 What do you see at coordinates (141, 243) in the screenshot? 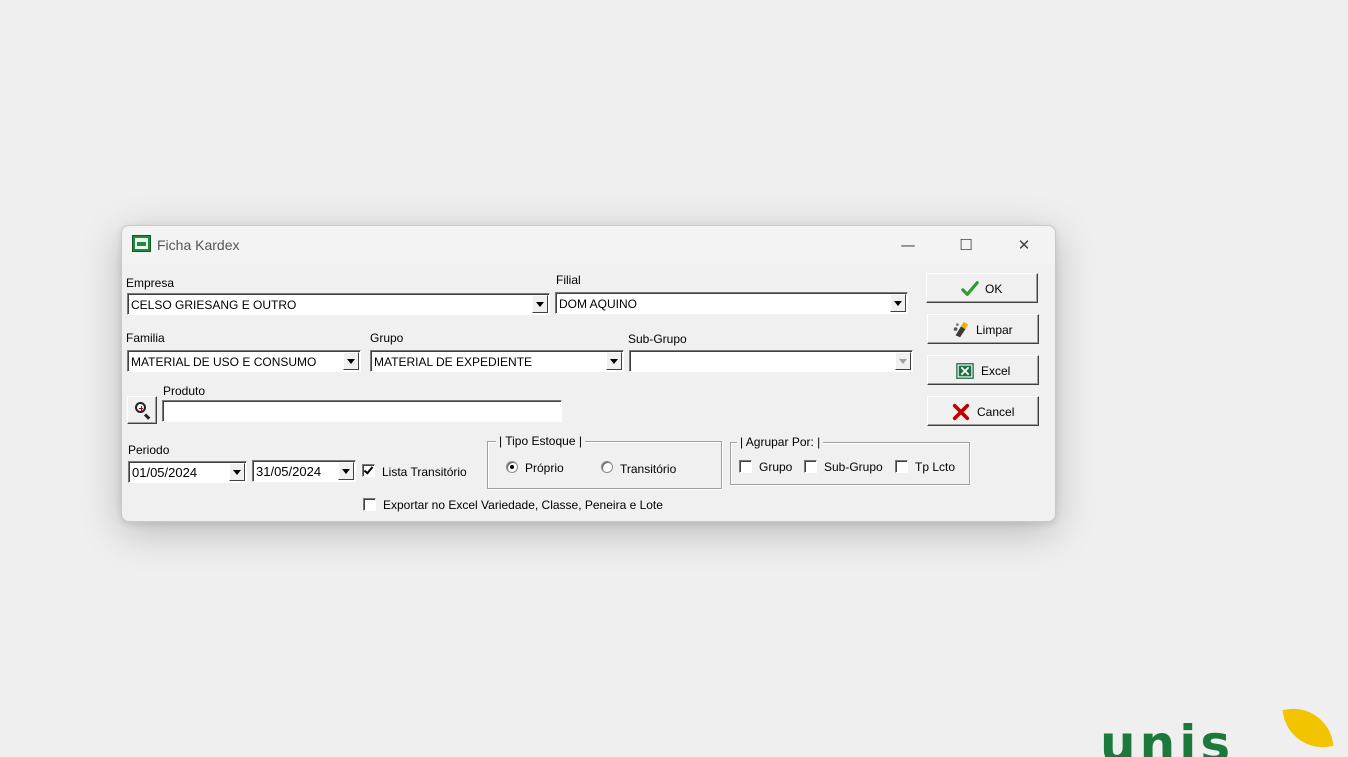
I see `kardex-app-icon` at bounding box center [141, 243].